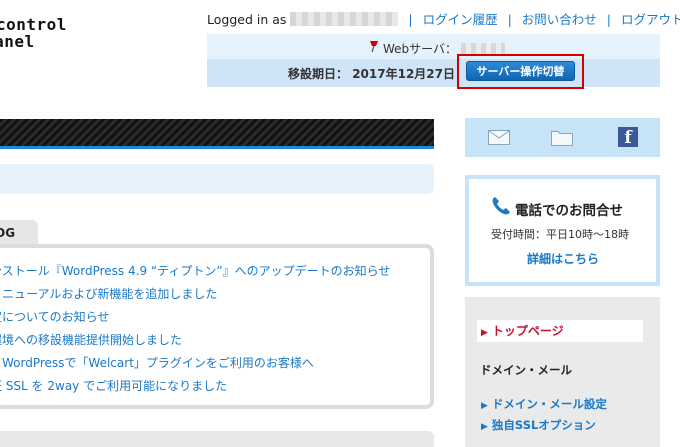 The height and width of the screenshot is (447, 680). I want to click on web-server-row: Webサーバ：, so click(433, 46).